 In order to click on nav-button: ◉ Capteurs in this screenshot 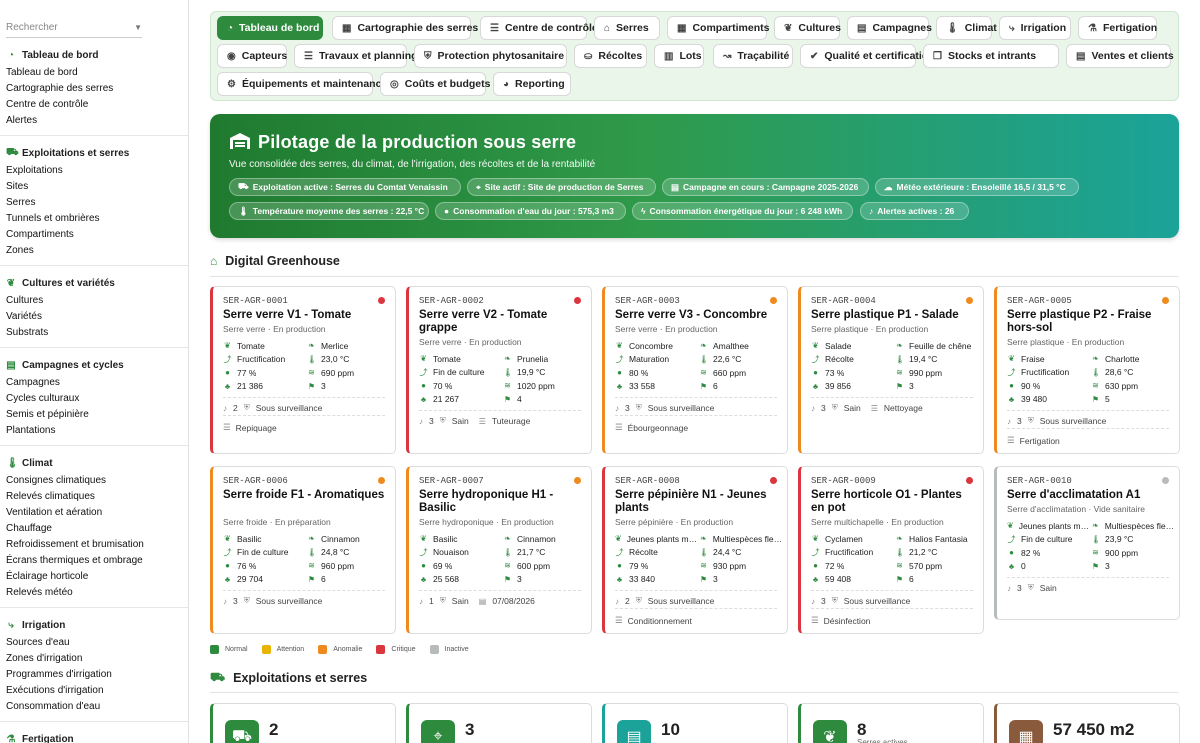, I will do `click(252, 56)`.